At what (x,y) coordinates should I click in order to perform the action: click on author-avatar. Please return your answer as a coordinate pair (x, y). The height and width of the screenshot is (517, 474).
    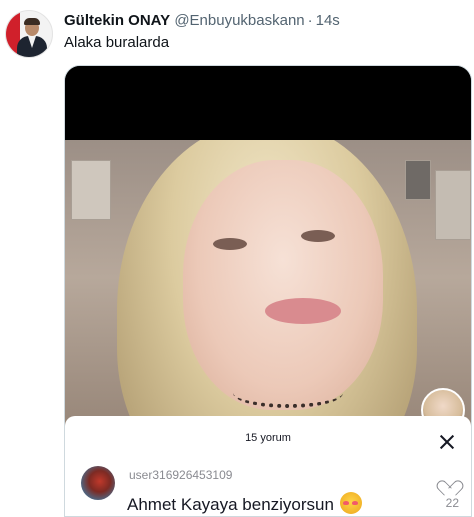
    Looking at the image, I should click on (29, 34).